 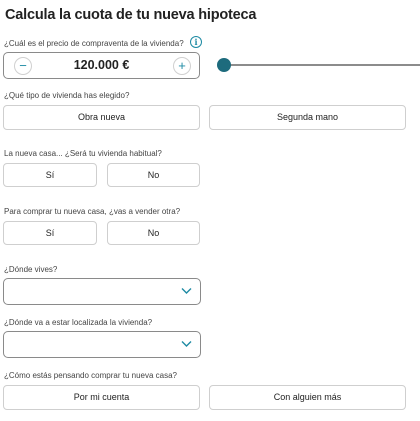 What do you see at coordinates (131, 15) in the screenshot?
I see `page-title: Calcula la cuota de tu nueva hipoteca` at bounding box center [131, 15].